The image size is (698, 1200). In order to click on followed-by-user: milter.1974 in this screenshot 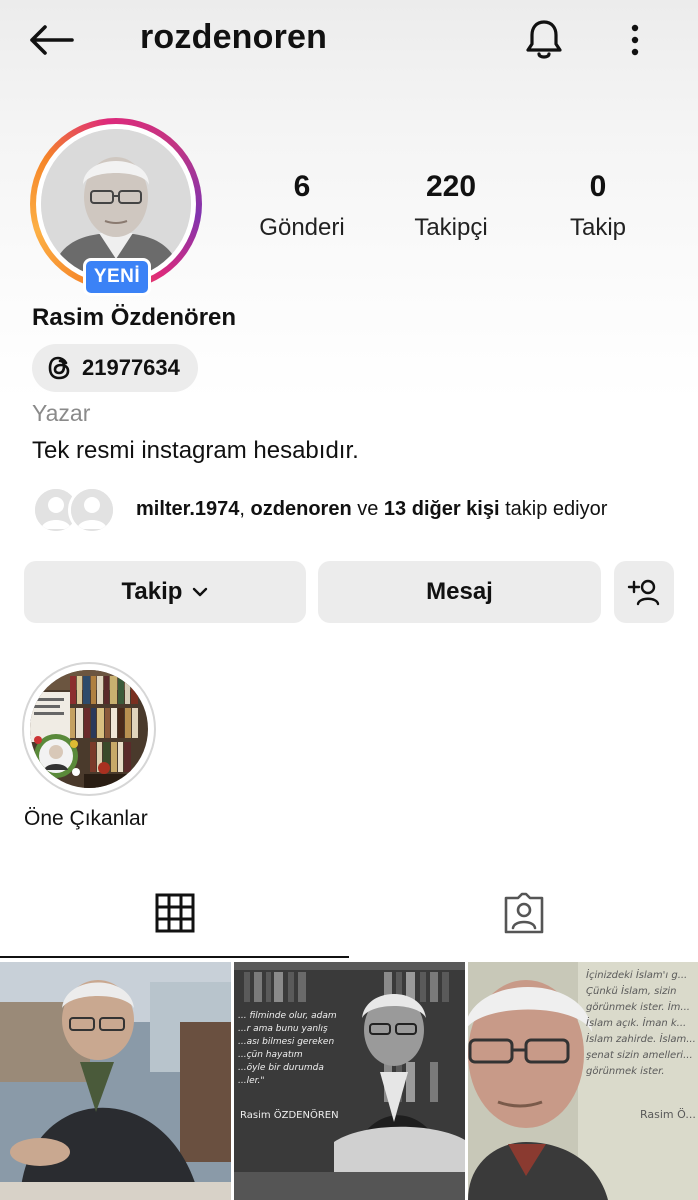, I will do `click(187, 509)`.